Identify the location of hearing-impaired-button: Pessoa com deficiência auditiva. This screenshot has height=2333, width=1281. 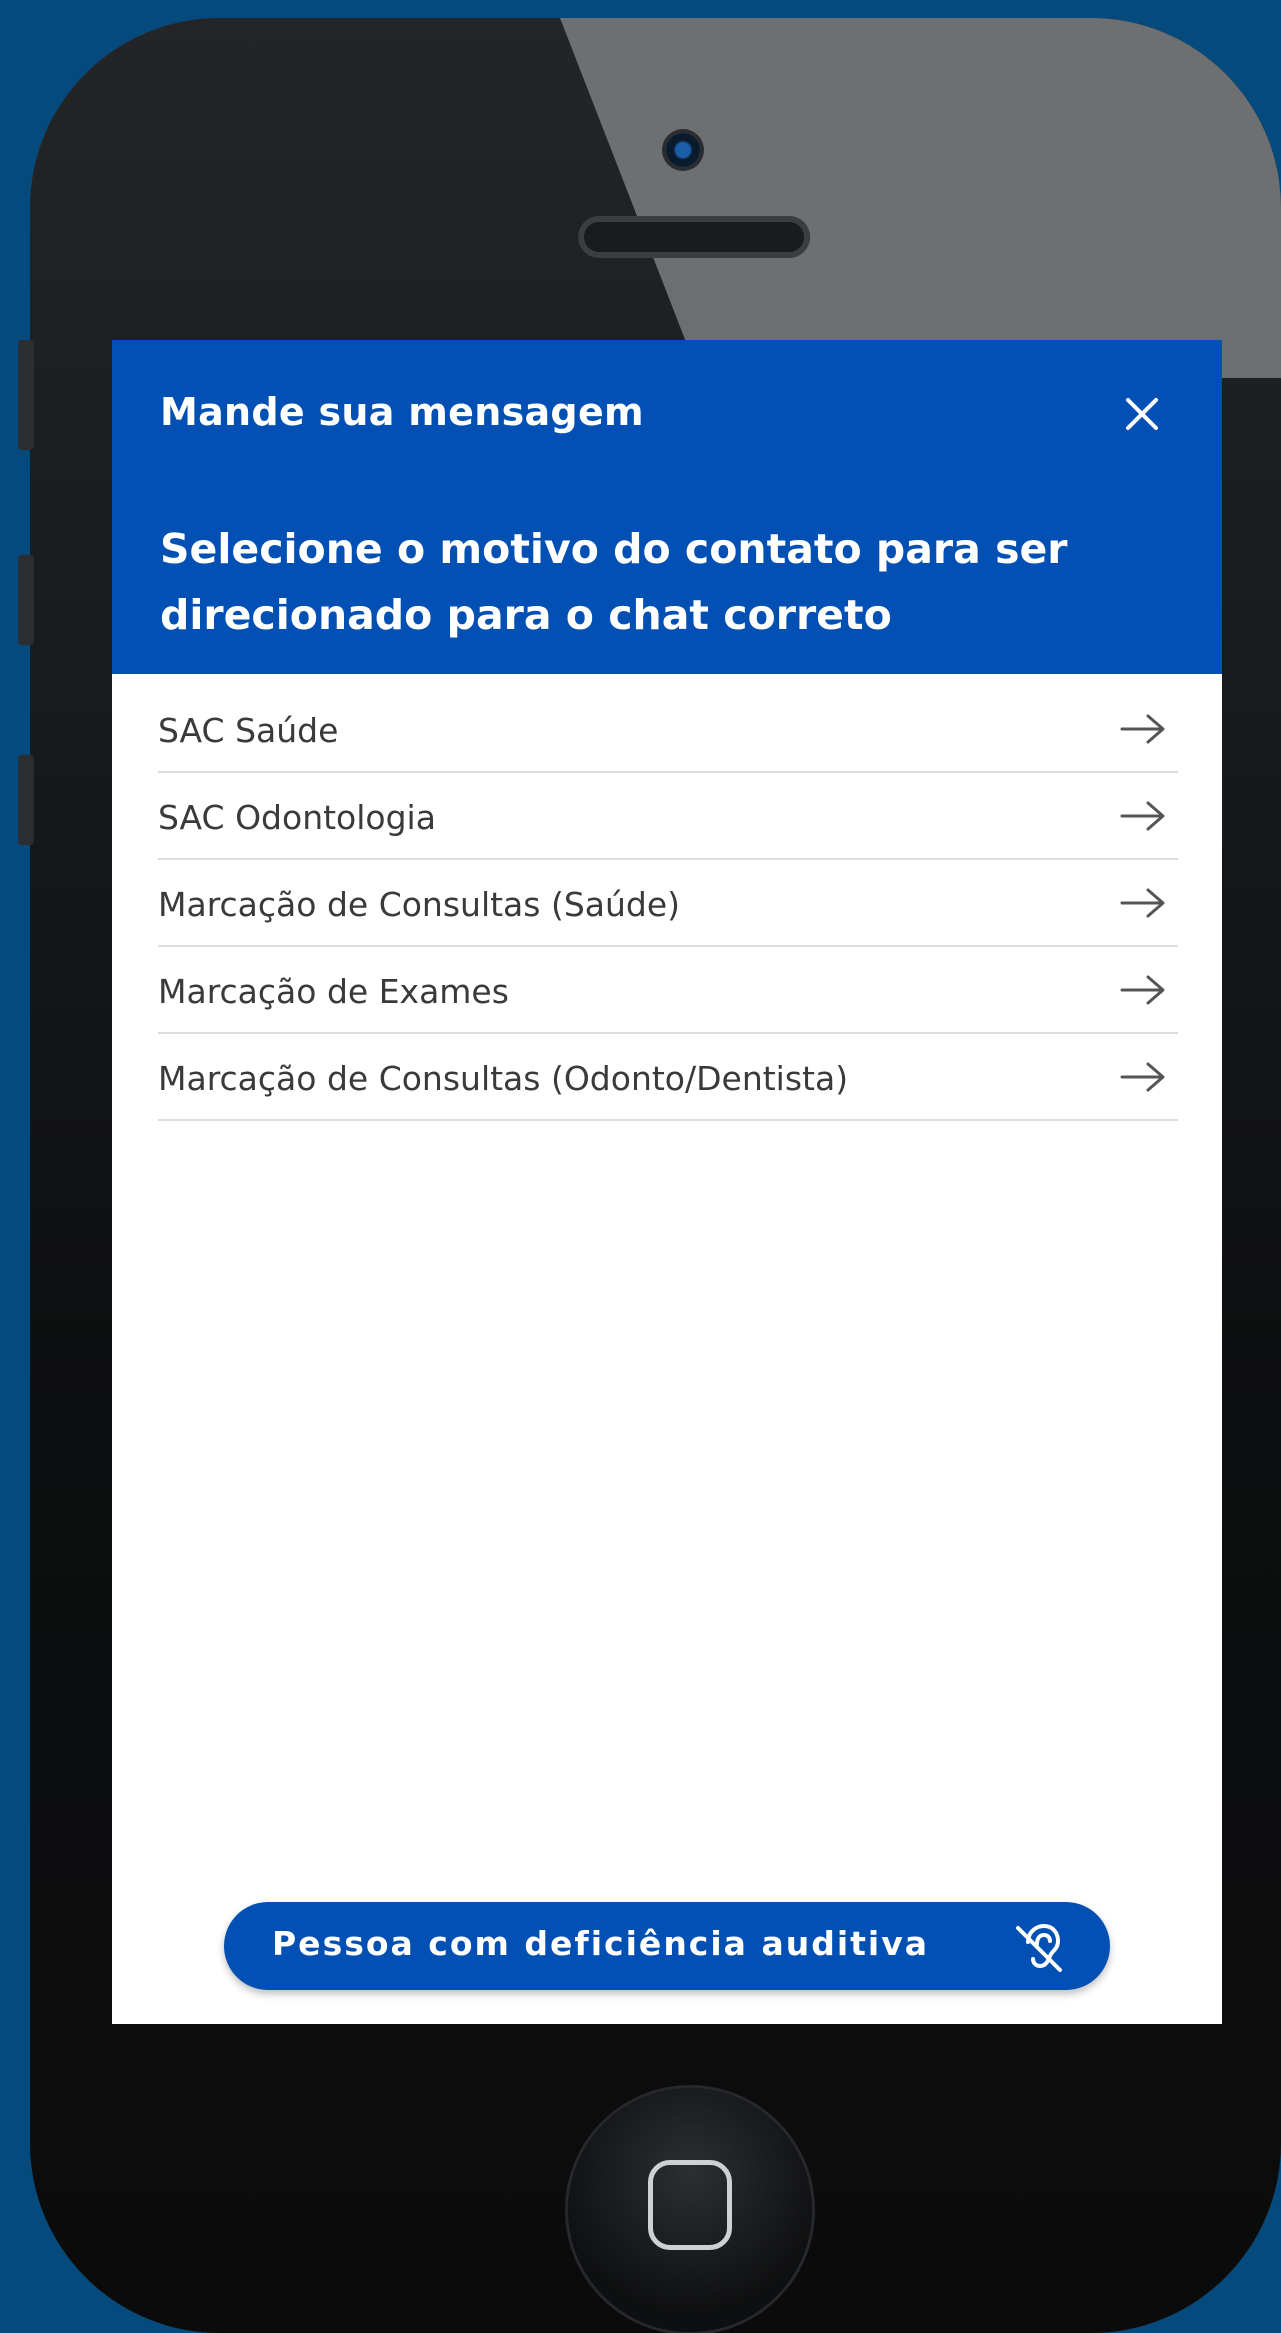
(667, 1946).